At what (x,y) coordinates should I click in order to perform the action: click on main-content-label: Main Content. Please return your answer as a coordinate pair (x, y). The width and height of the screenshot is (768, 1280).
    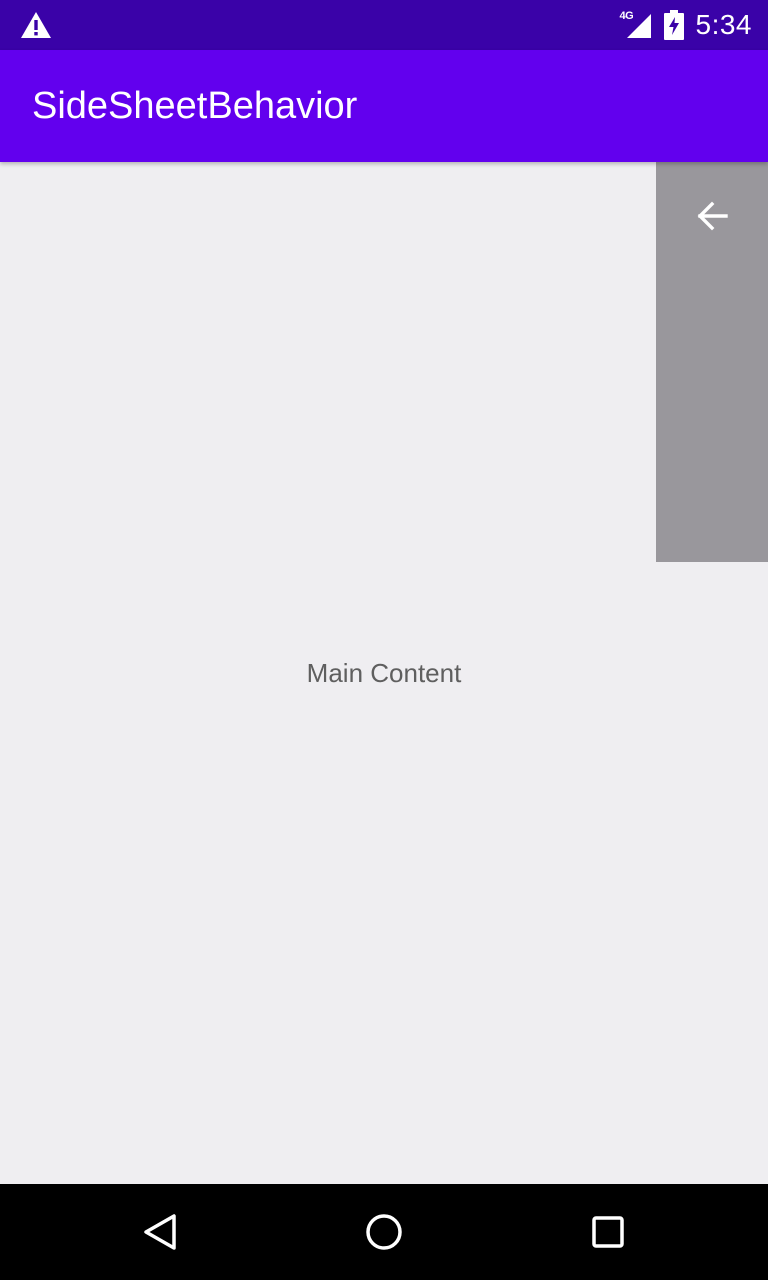
    Looking at the image, I should click on (384, 673).